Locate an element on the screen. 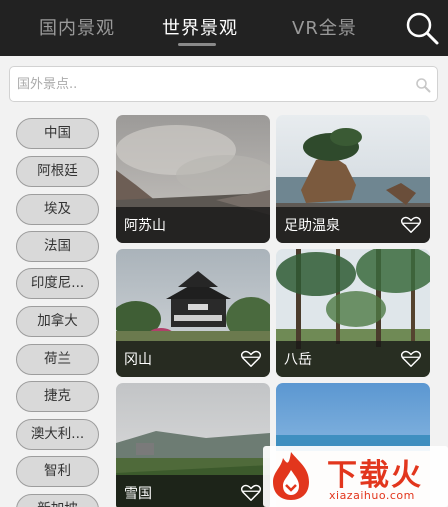 The width and height of the screenshot is (448, 507). card-title: 雪国 is located at coordinates (138, 494).